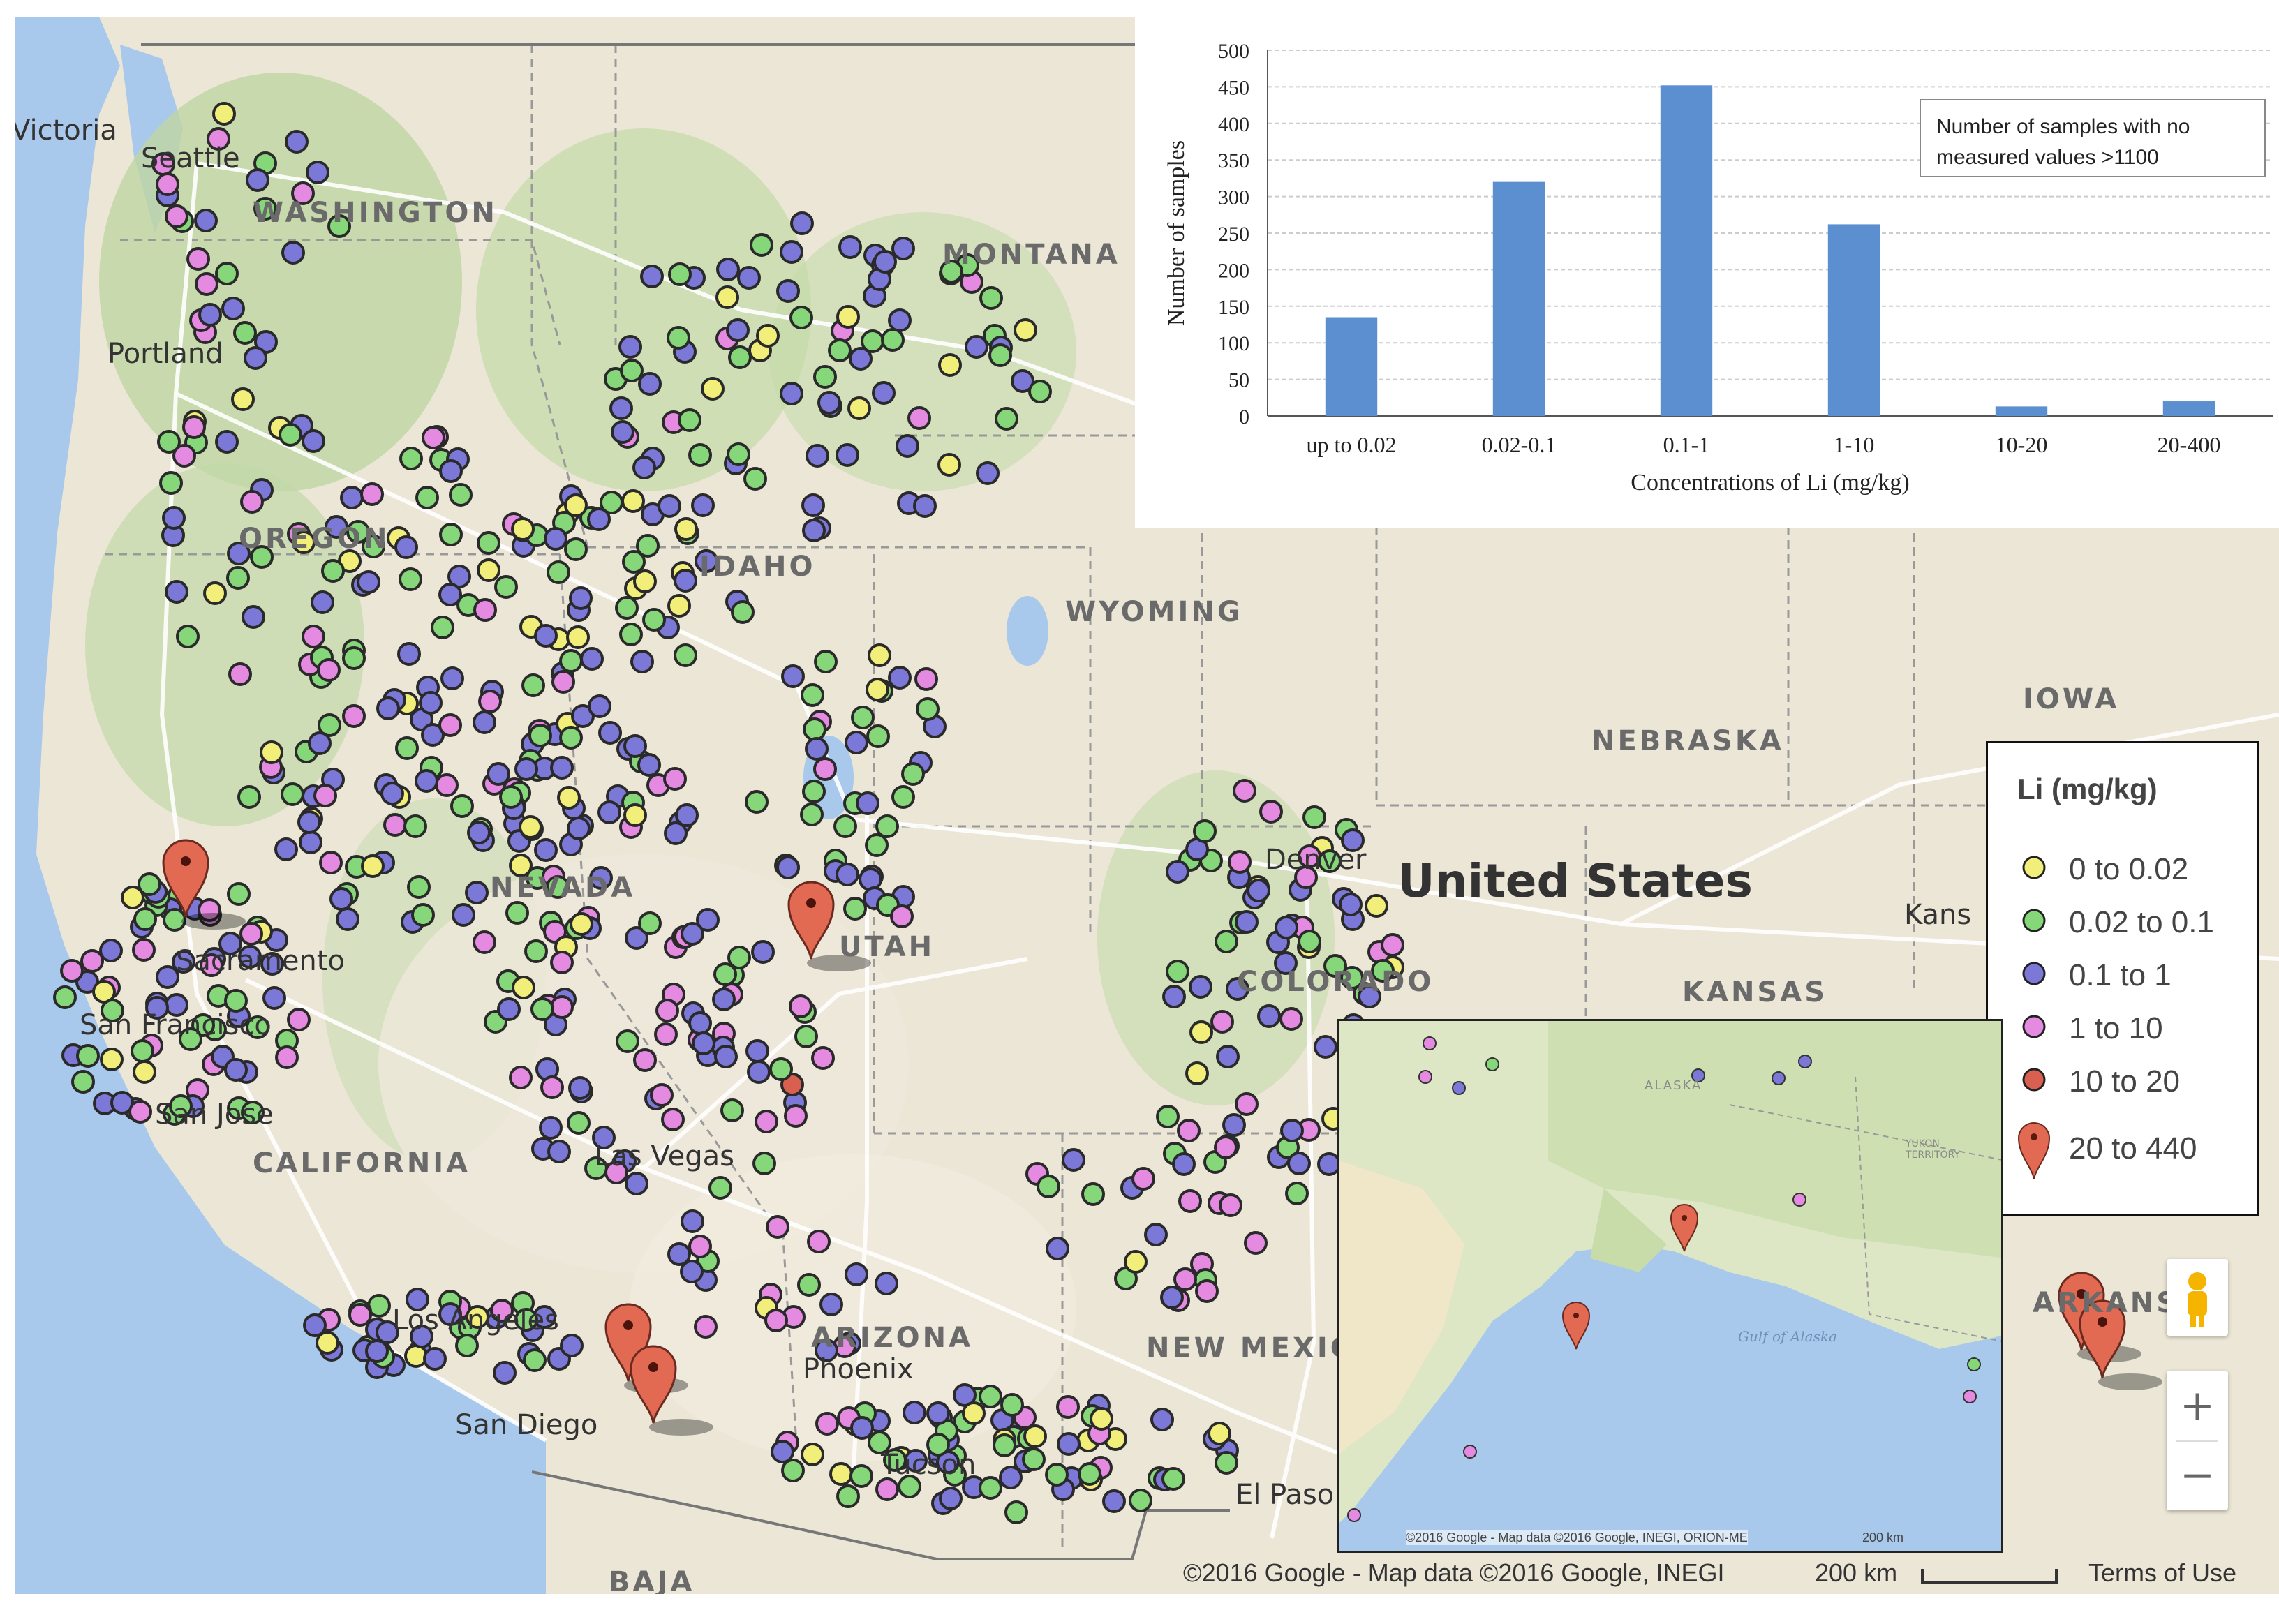 This screenshot has height=1624, width=2279. Describe the element at coordinates (1233, 234) in the screenshot. I see `y-tick-label: 250` at that location.